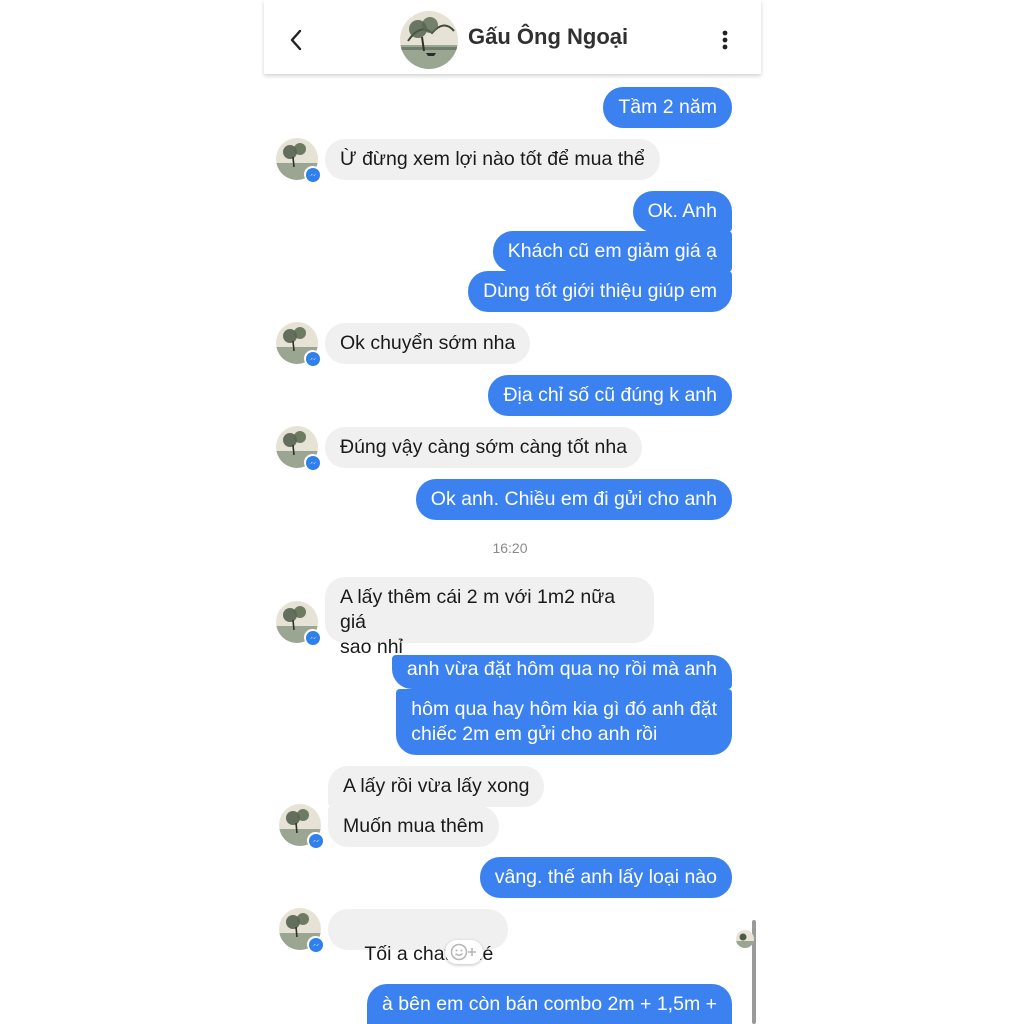 The height and width of the screenshot is (1024, 1024). I want to click on message-bubble-outgoing: Ok. Anh, so click(682, 211).